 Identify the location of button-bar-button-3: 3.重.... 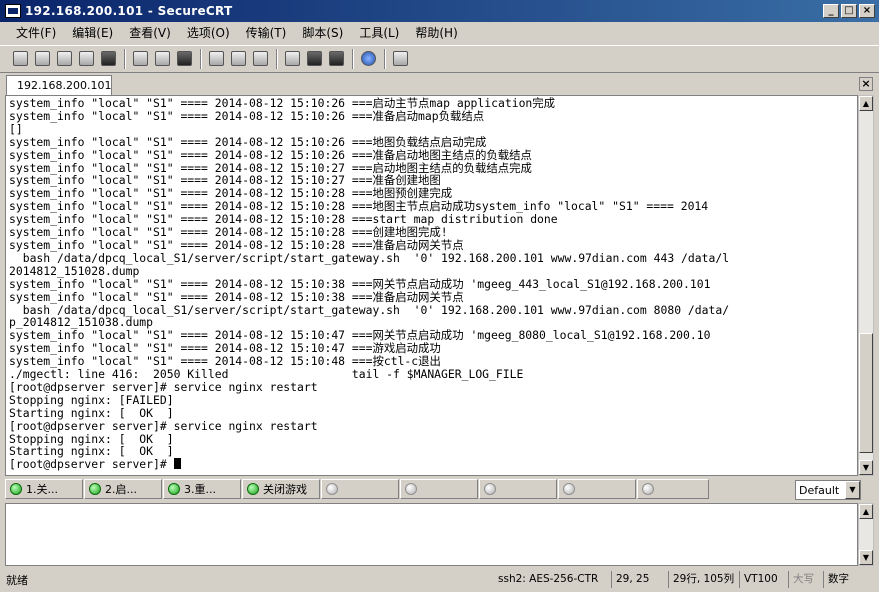
(202, 489).